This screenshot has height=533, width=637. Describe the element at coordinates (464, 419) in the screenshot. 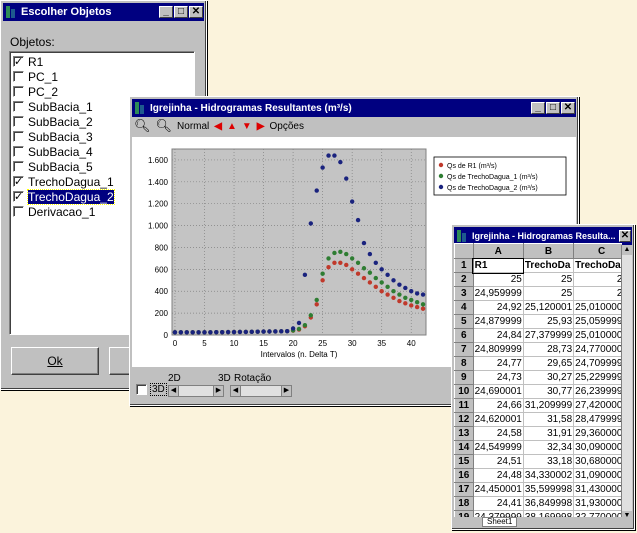

I see `row-header: 12` at that location.